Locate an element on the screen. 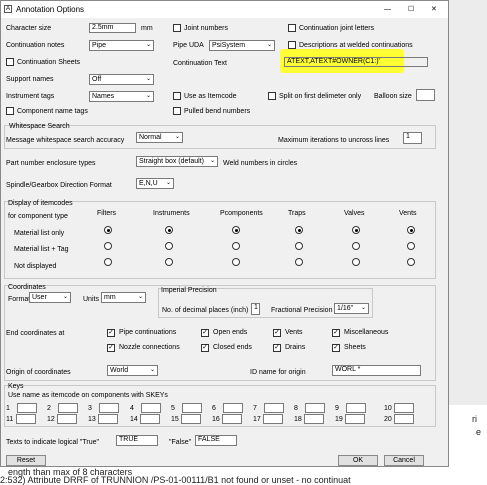 This screenshot has width=487, height=485. drains-checkbox: ✓ is located at coordinates (277, 348).